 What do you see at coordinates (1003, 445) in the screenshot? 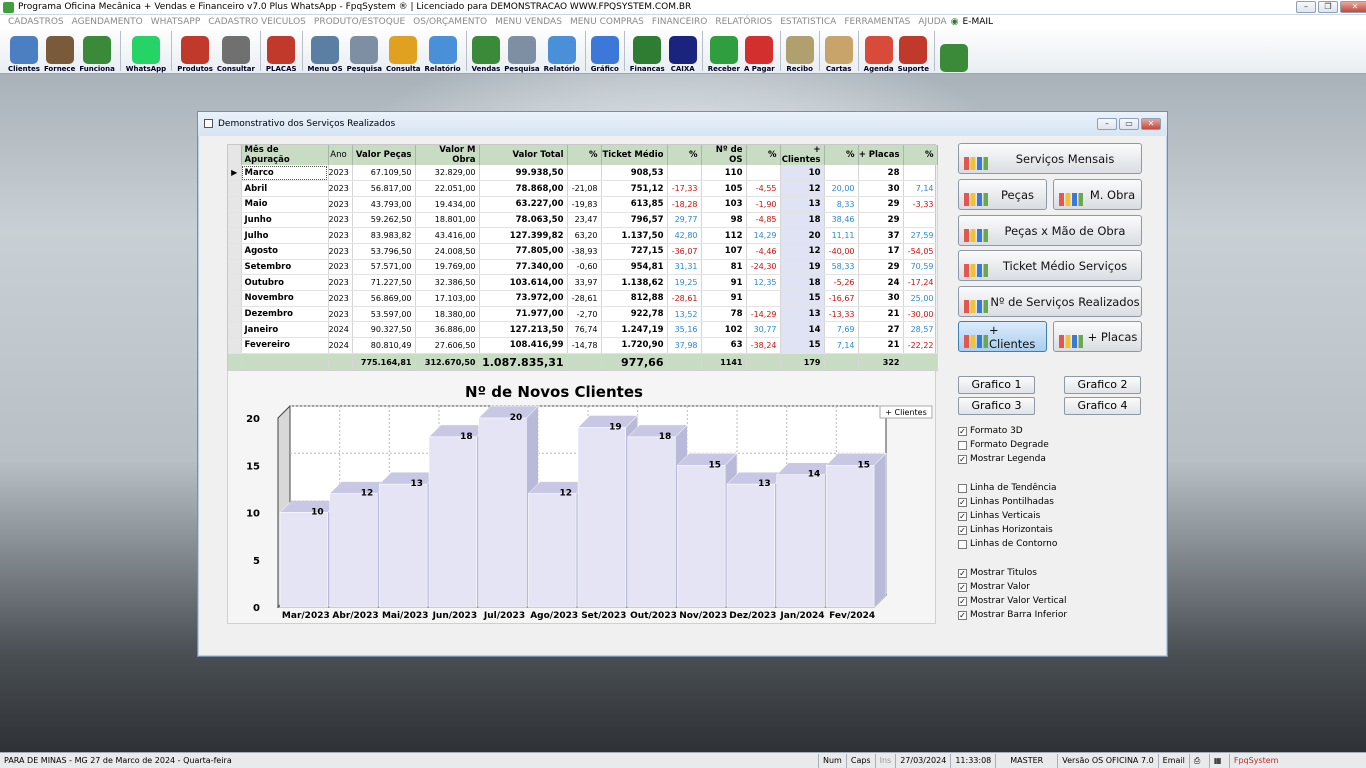
I see `option-checkbox: Formato Degrade` at bounding box center [1003, 445].